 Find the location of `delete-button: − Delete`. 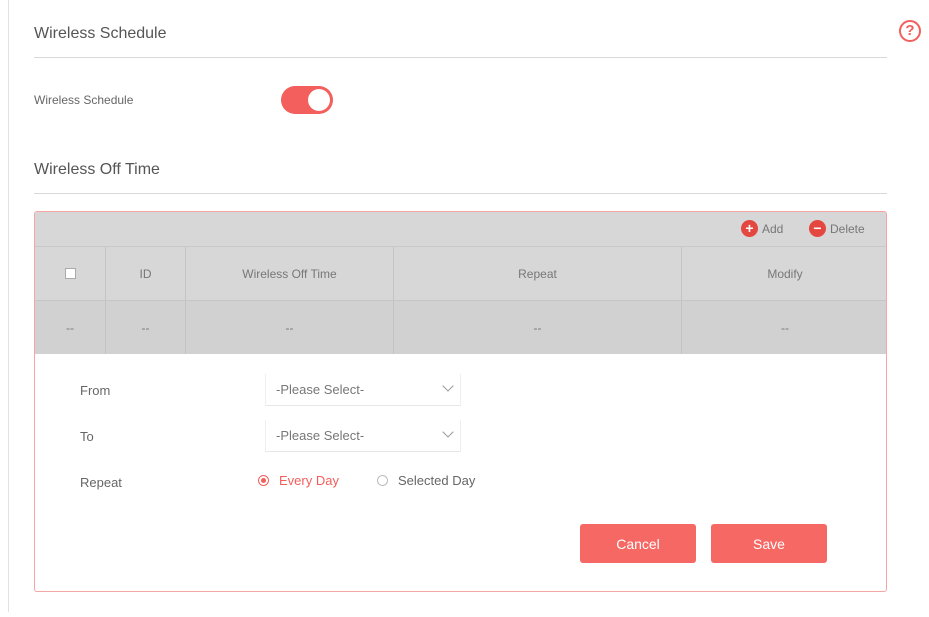

delete-button: − Delete is located at coordinates (837, 228).